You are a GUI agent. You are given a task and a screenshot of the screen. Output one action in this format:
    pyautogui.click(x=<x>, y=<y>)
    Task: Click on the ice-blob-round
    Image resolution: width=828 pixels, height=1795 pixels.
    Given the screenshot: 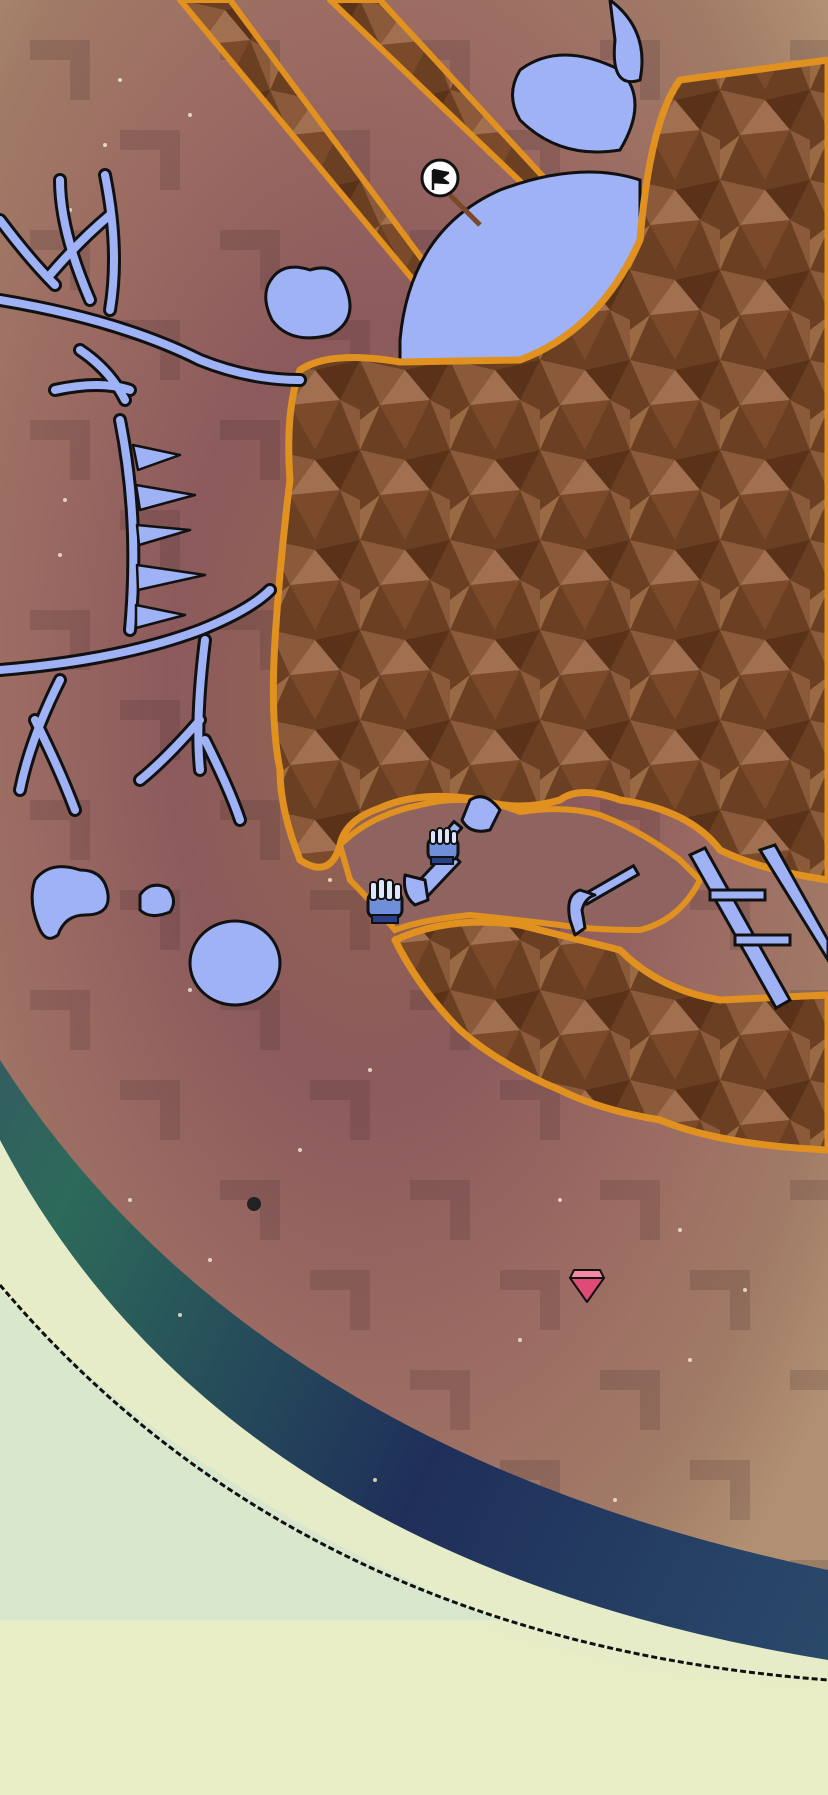 What is the action you would take?
    pyautogui.click(x=235, y=963)
    